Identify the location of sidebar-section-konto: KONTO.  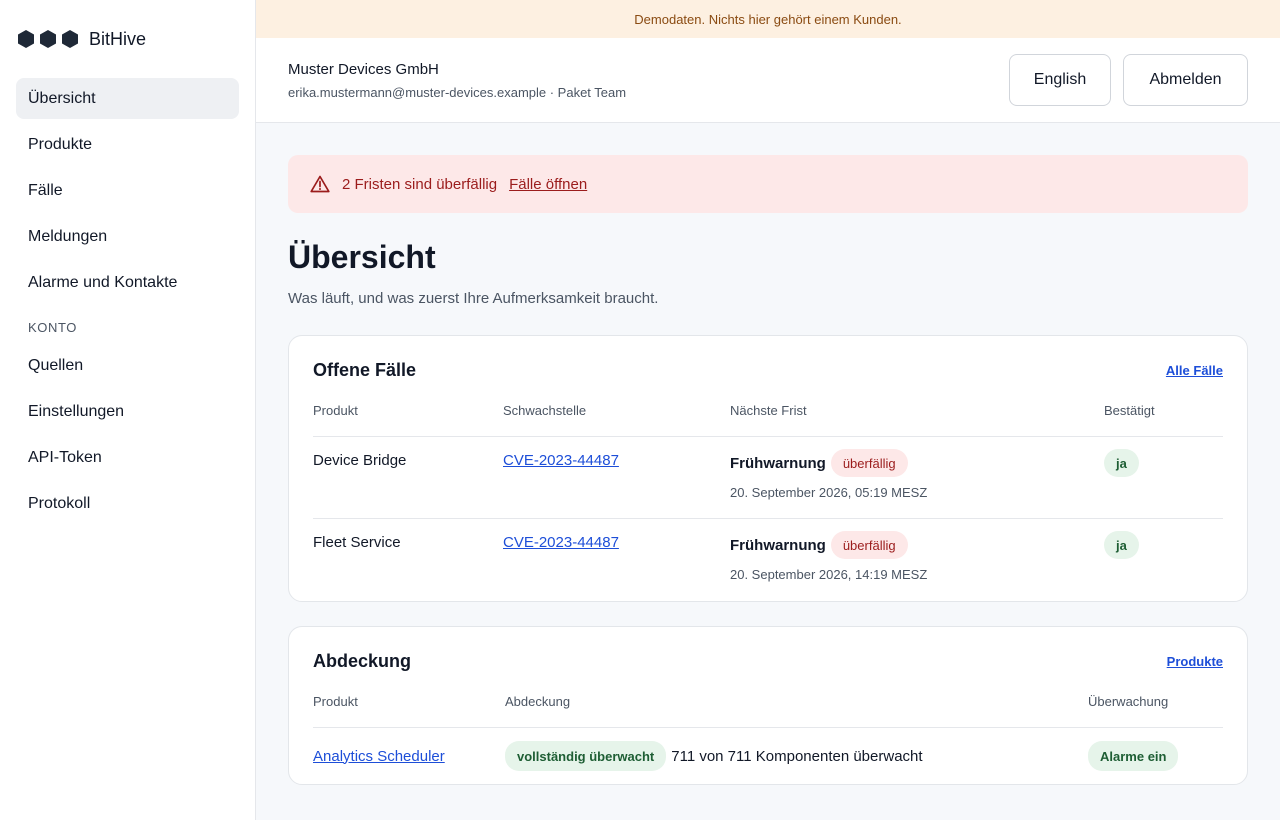
(52, 327).